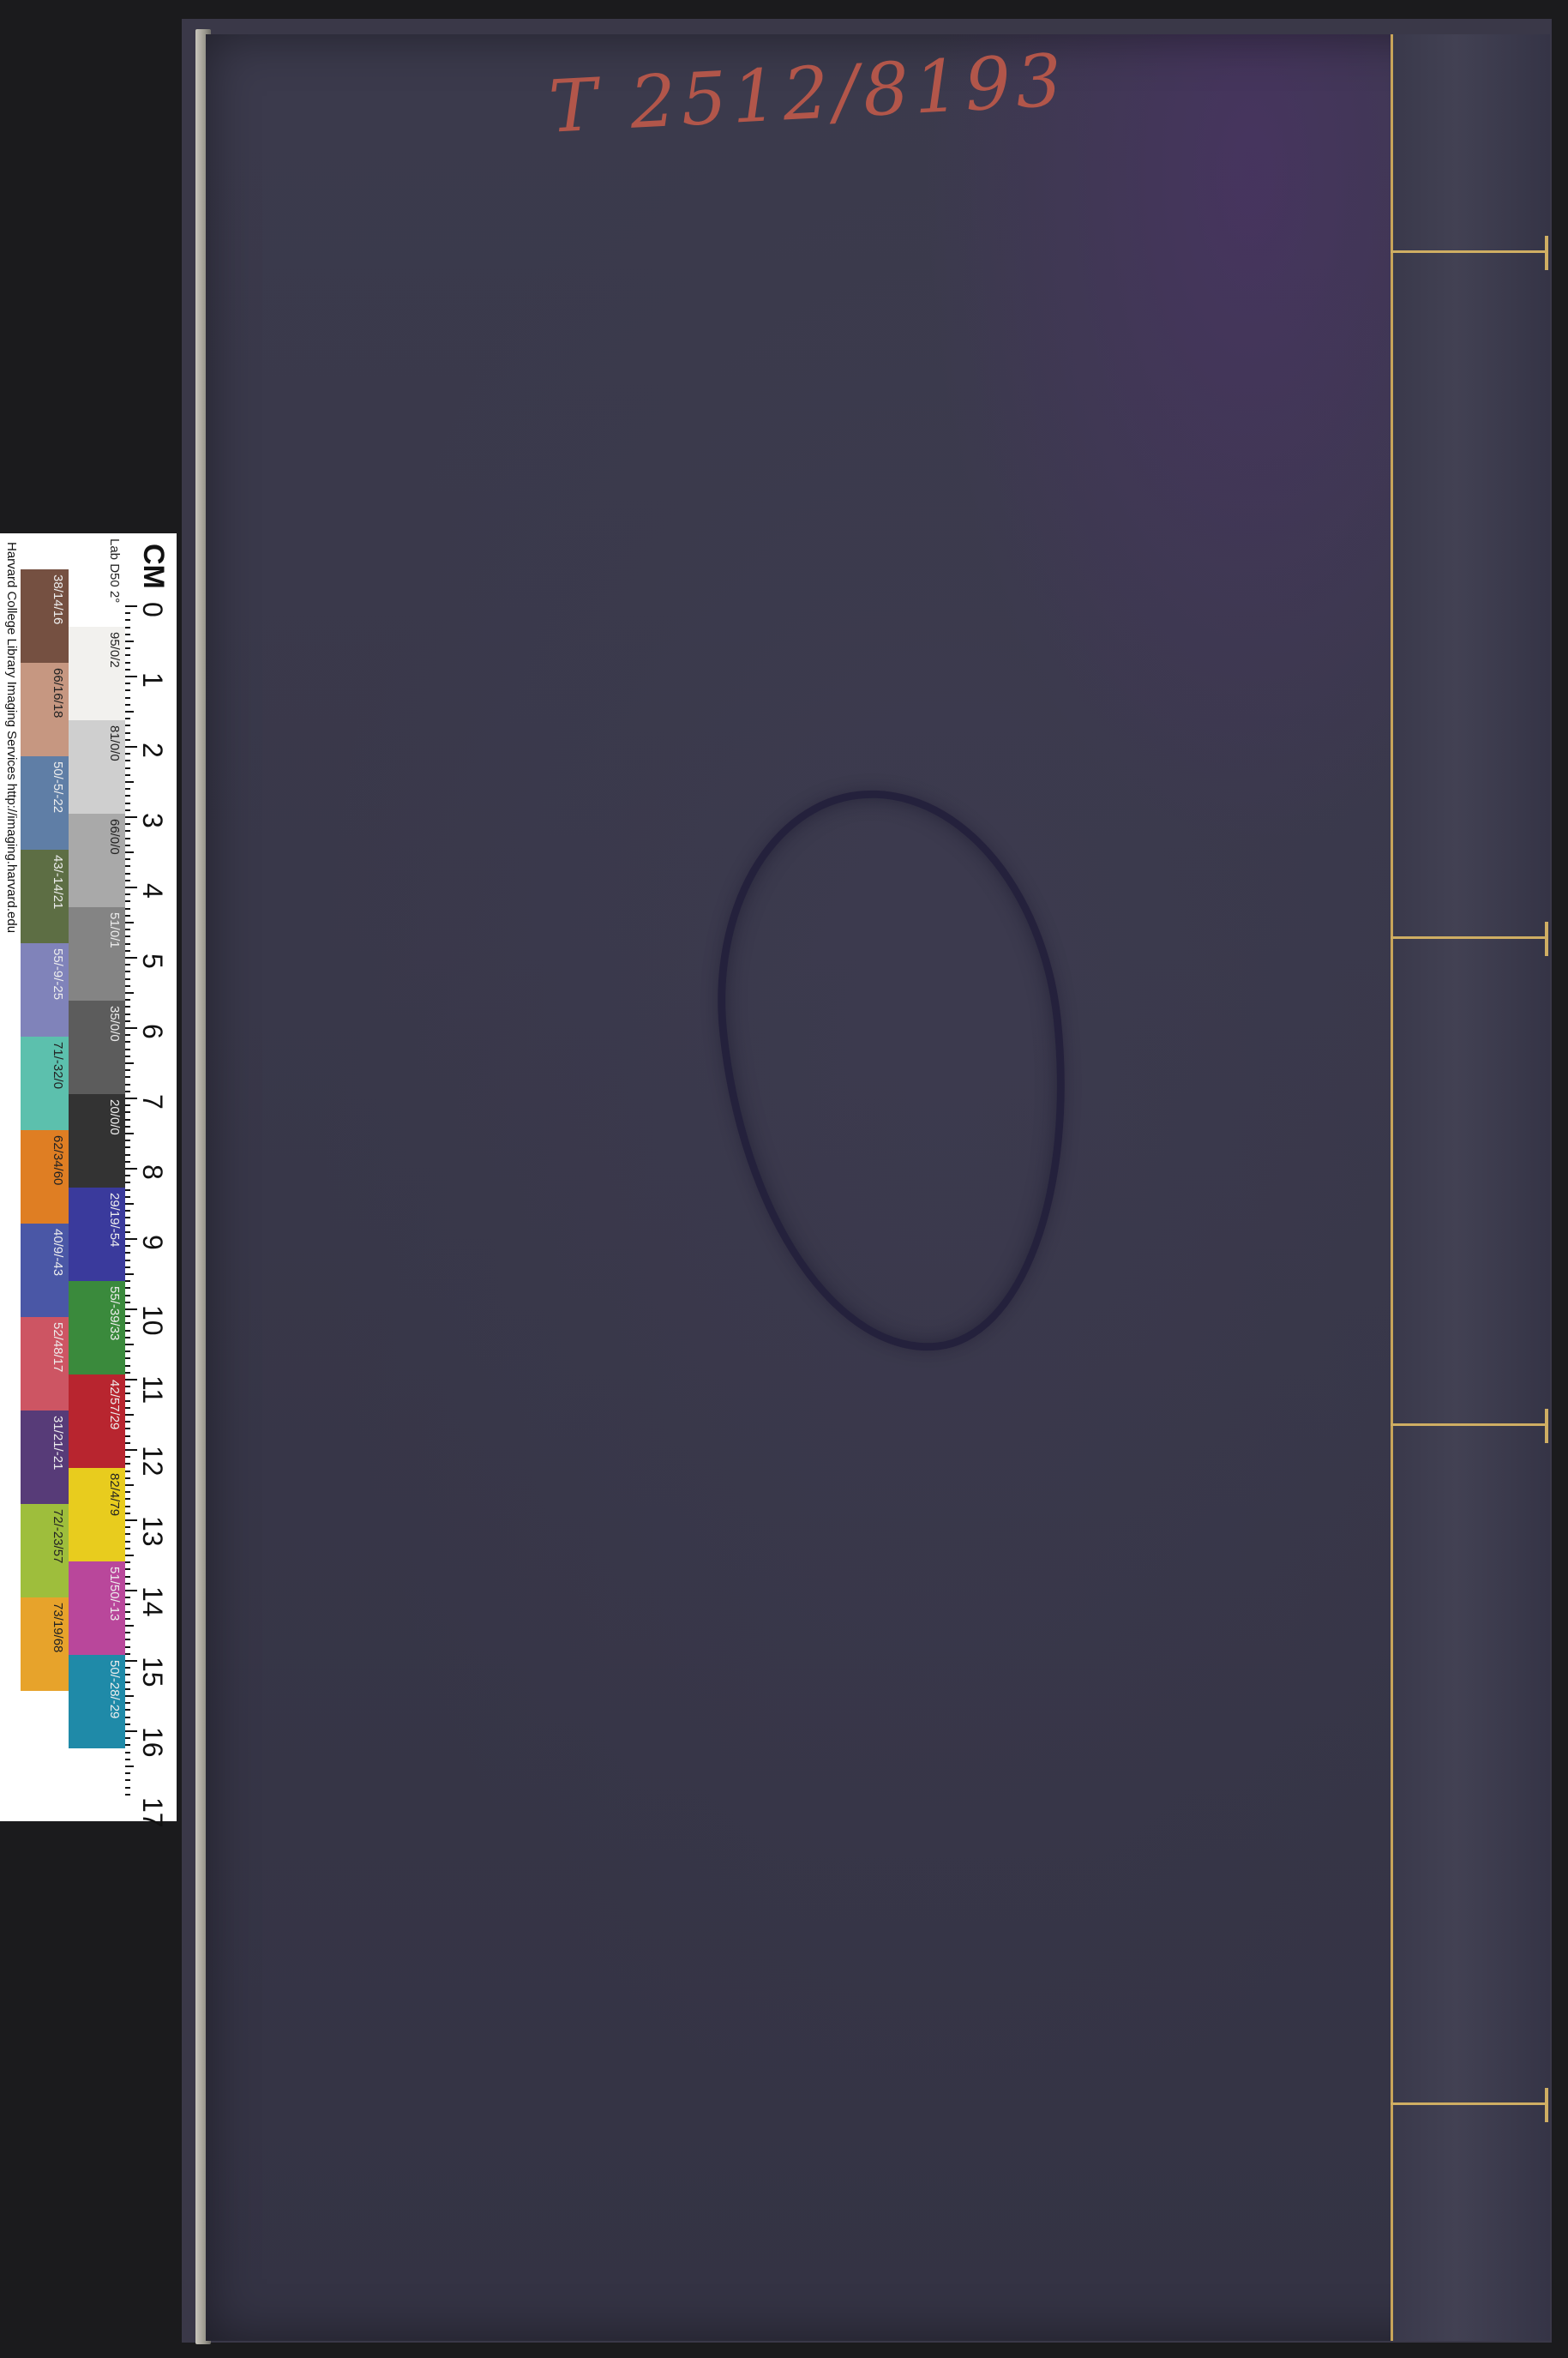  Describe the element at coordinates (114, 1594) in the screenshot. I see `patch-label: 51/50/-13` at that location.